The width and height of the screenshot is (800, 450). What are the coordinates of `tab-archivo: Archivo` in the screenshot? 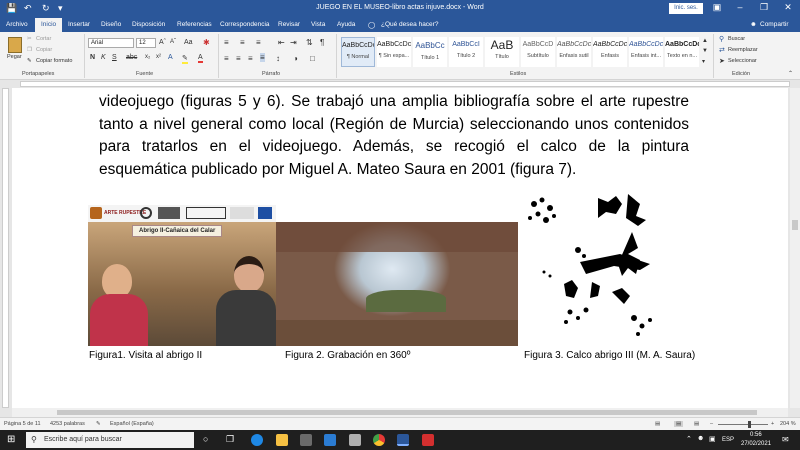 It's located at (17, 24).